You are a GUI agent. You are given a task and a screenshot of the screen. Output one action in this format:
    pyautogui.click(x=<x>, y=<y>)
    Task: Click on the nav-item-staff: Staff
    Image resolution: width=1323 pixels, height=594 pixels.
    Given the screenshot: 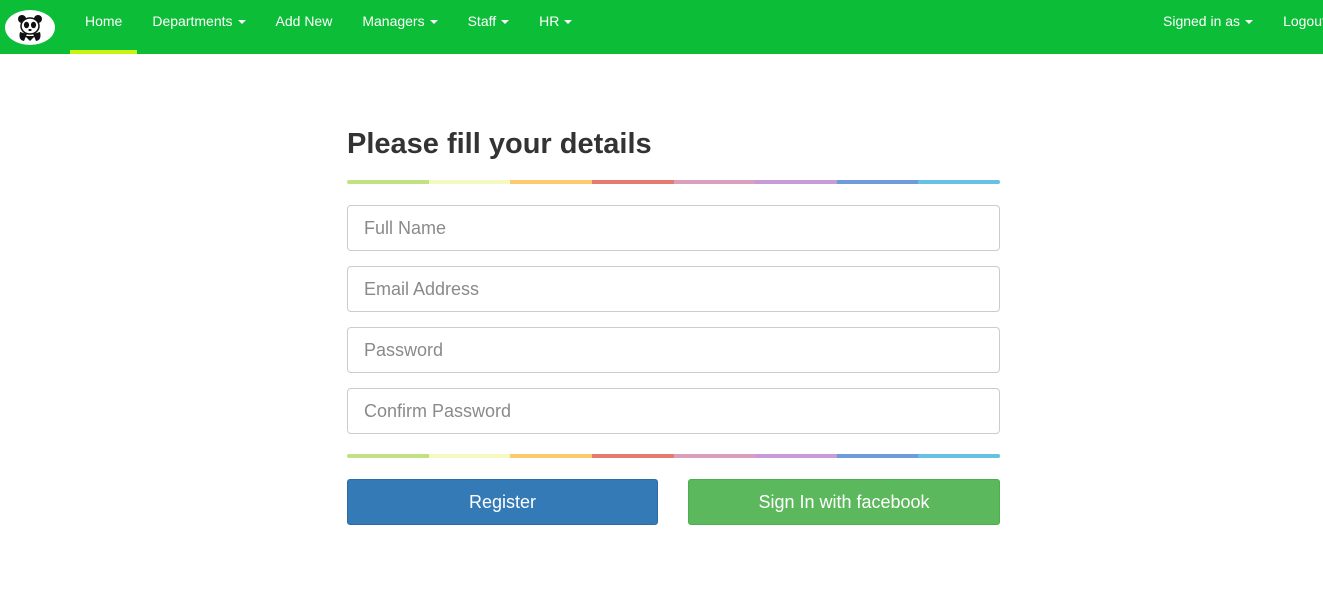 What is the action you would take?
    pyautogui.click(x=489, y=27)
    